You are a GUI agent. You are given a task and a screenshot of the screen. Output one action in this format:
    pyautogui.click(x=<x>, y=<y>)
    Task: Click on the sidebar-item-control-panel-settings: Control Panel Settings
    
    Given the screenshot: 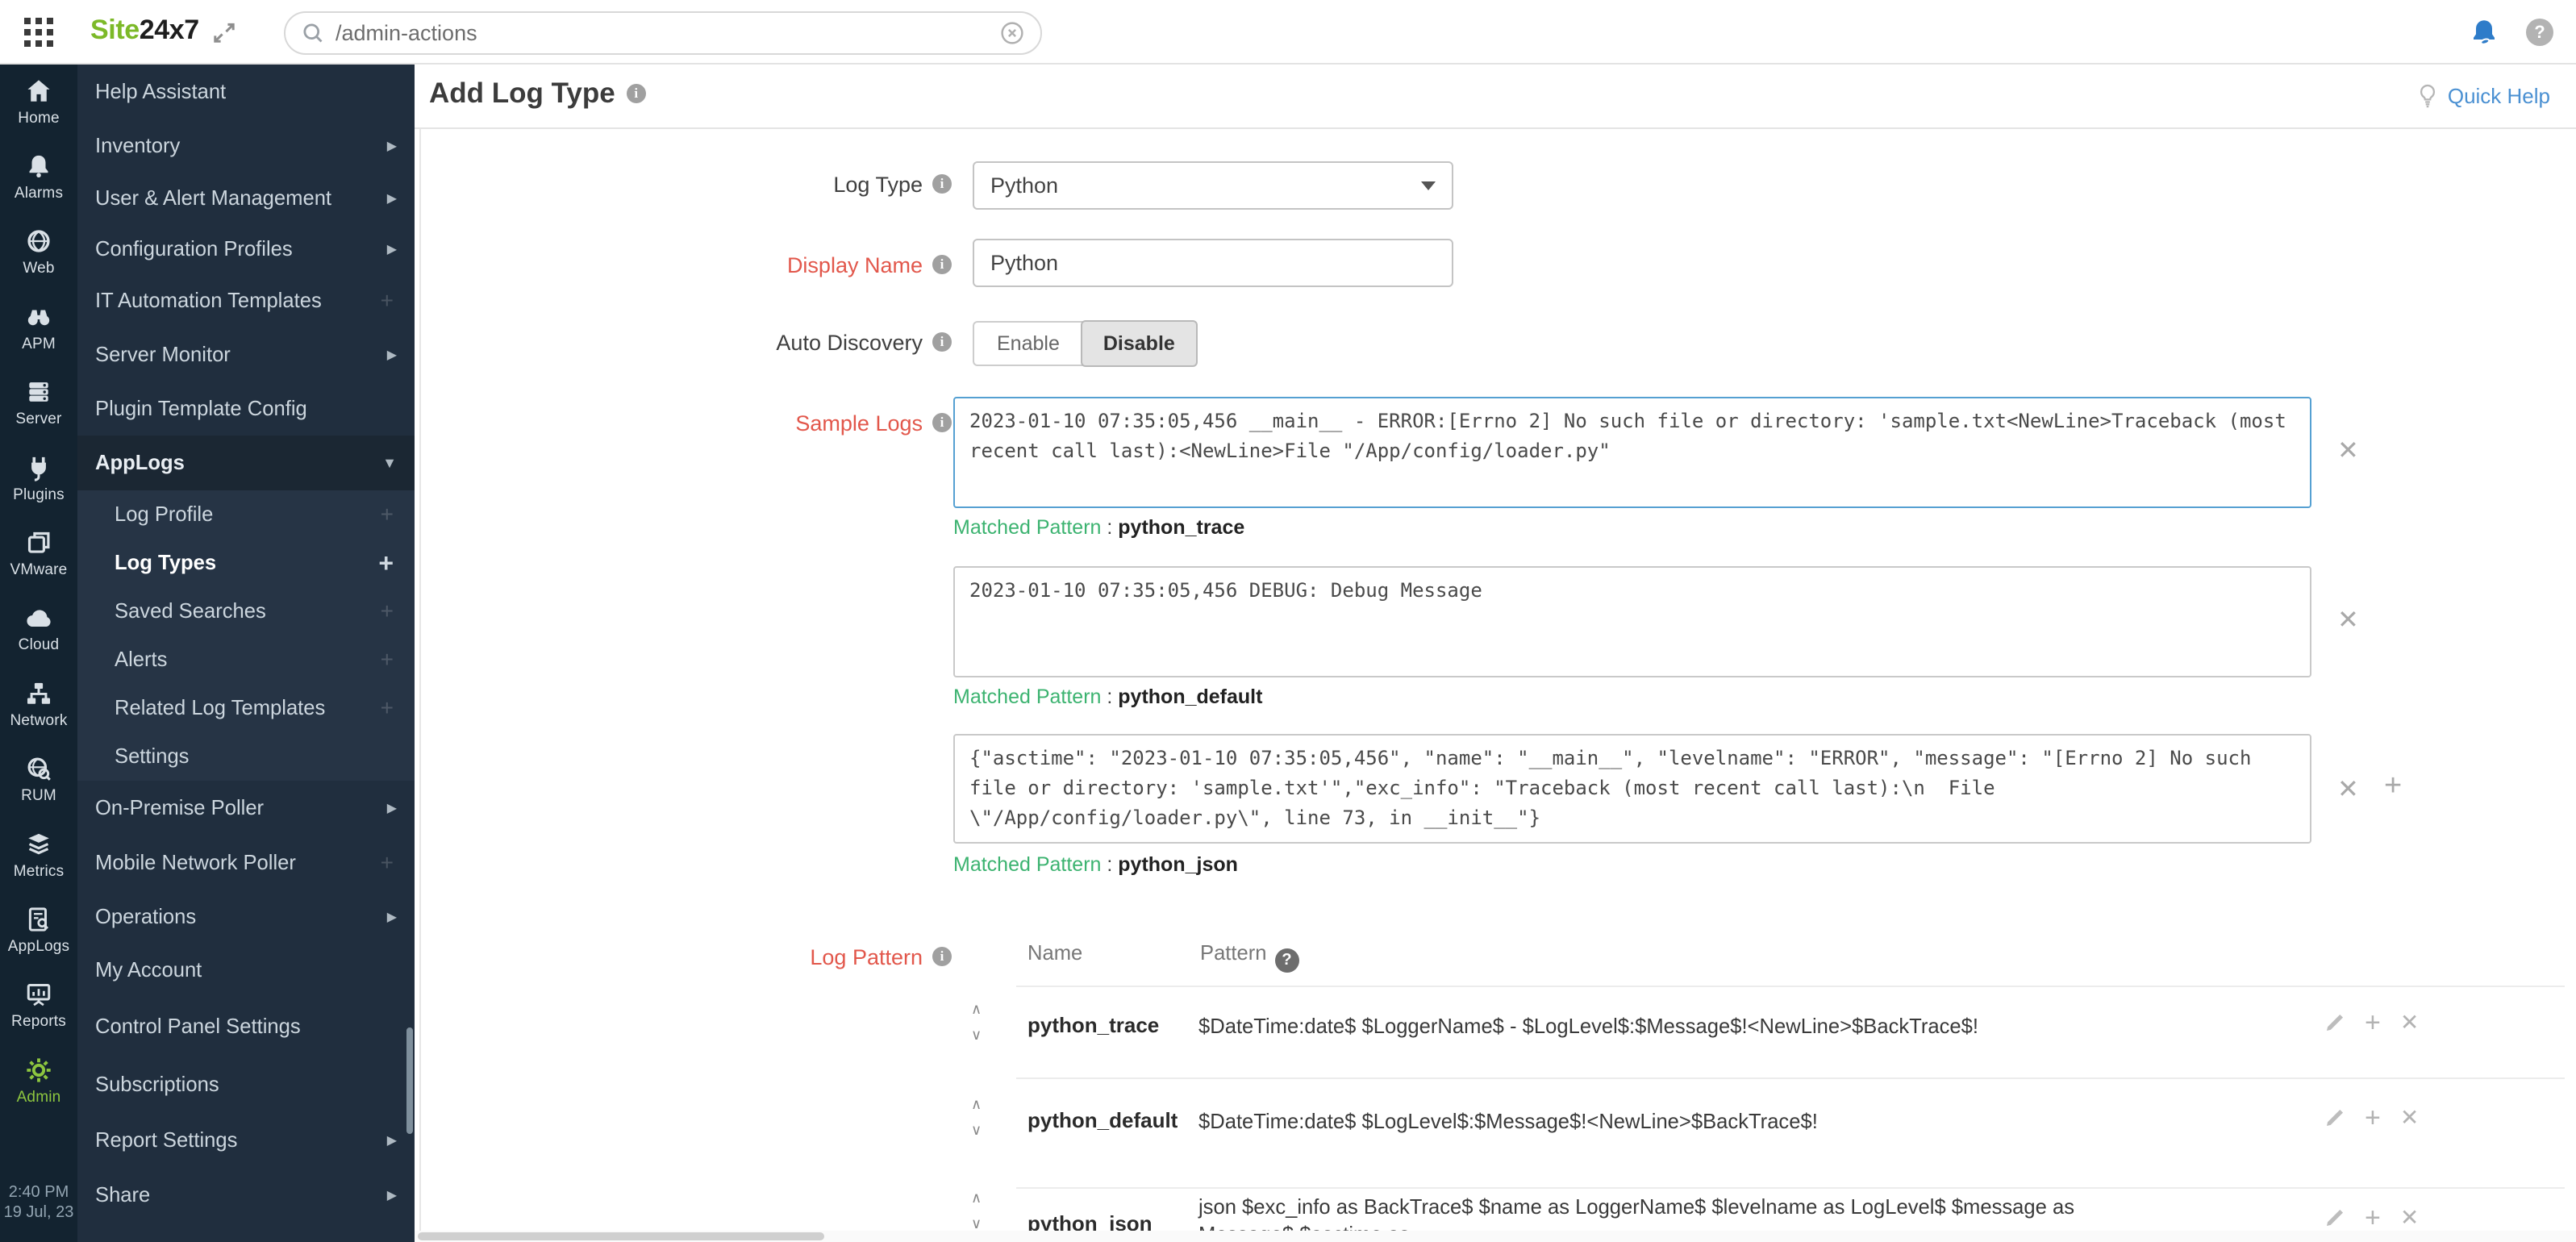 What is the action you would take?
    pyautogui.click(x=246, y=1027)
    